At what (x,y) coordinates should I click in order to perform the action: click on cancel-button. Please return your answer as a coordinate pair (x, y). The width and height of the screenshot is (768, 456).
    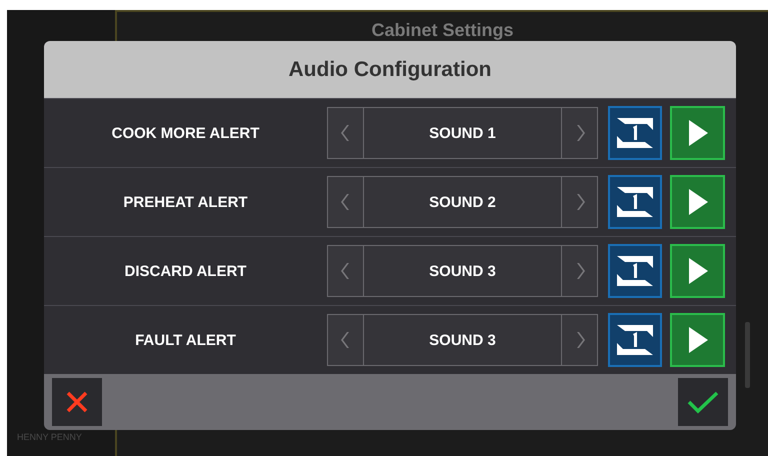
    Looking at the image, I should click on (77, 402).